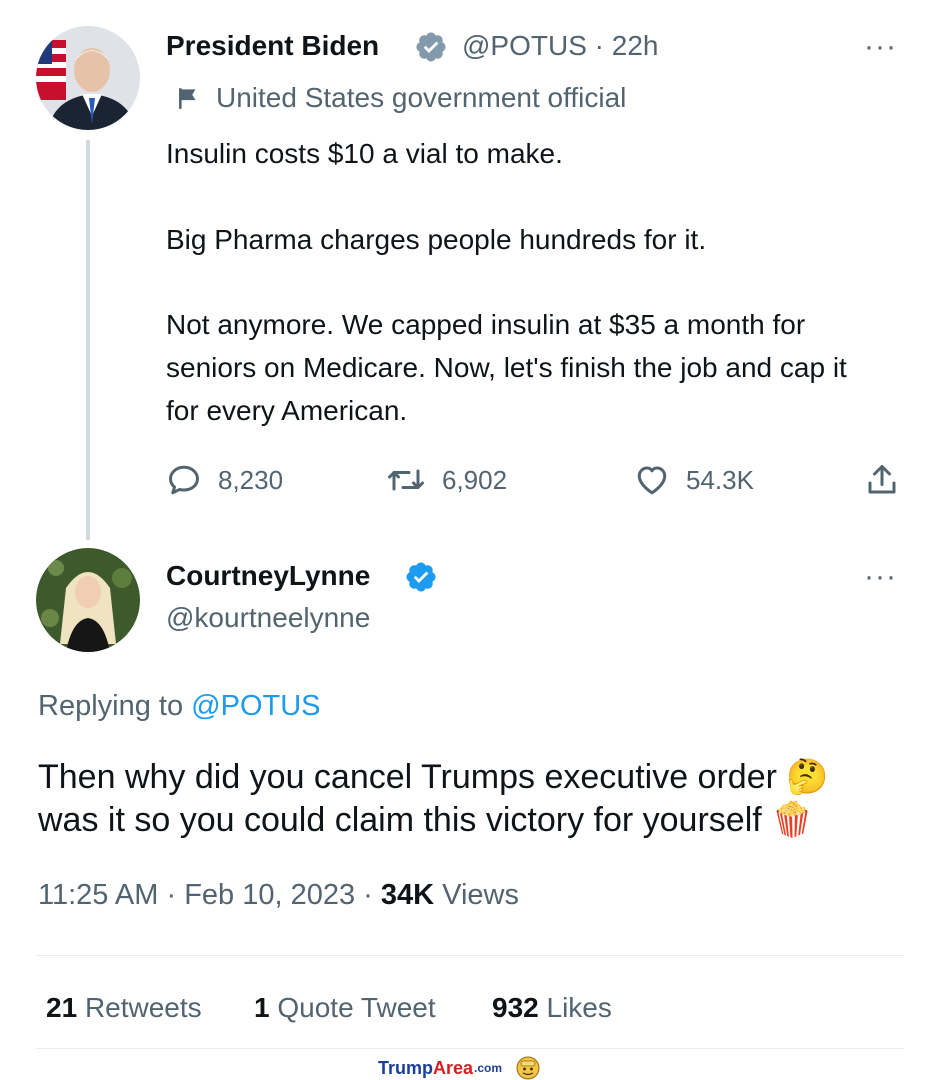 This screenshot has height=1080, width=940. Describe the element at coordinates (98, 895) in the screenshot. I see `tweet-time: 11:25 AM` at that location.